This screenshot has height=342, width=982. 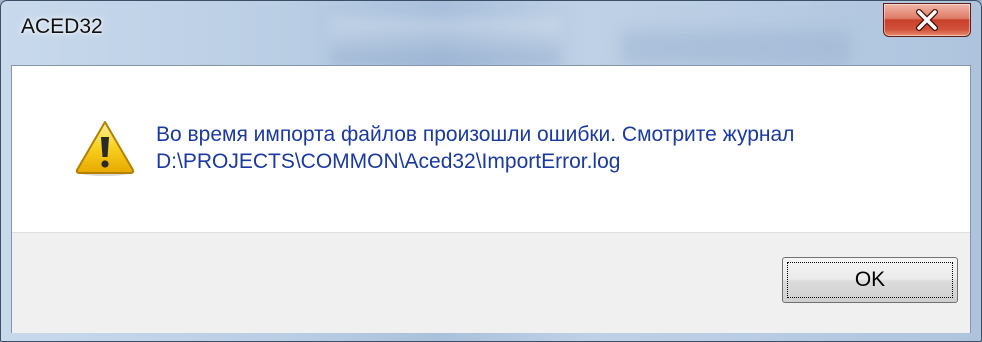 I want to click on ok-button: OK, so click(x=870, y=280).